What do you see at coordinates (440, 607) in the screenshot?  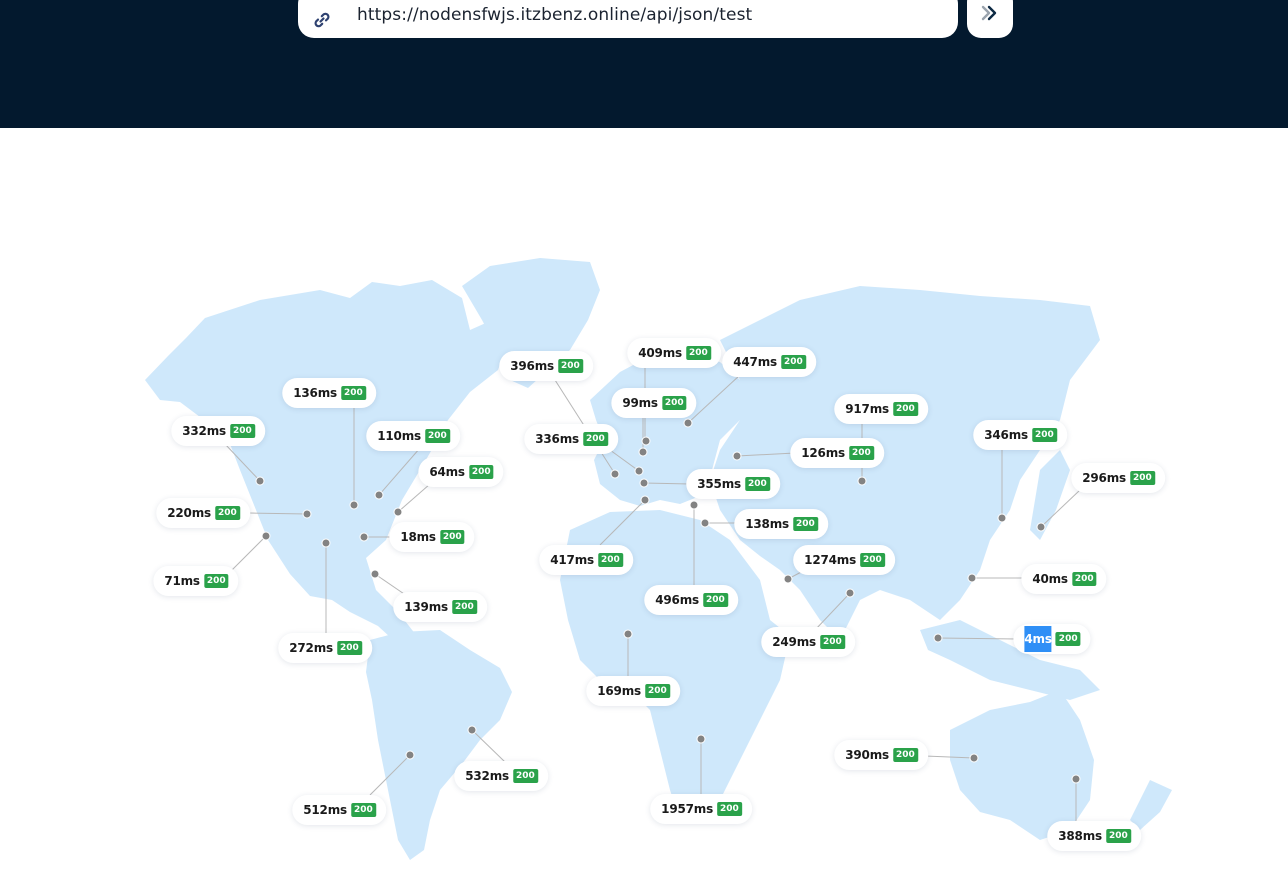 I see `latency-label: 139ms 200` at bounding box center [440, 607].